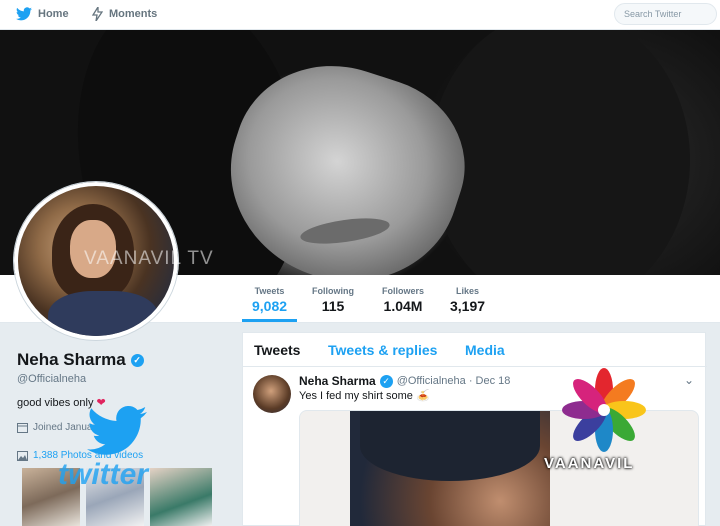  Describe the element at coordinates (333, 291) in the screenshot. I see `stat-label: Following` at that location.